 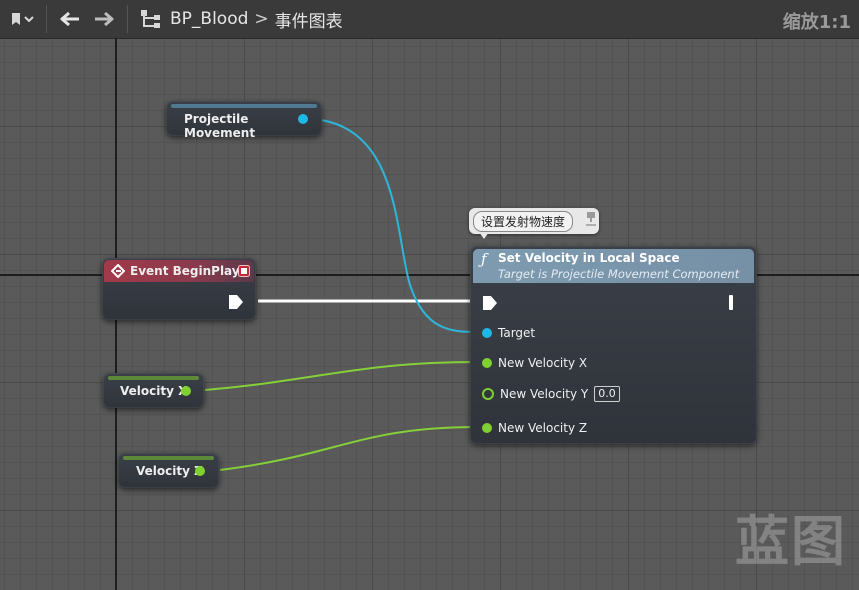 I want to click on new-velocity-y-pin-row: New Velocity Y 0.0, so click(x=551, y=394).